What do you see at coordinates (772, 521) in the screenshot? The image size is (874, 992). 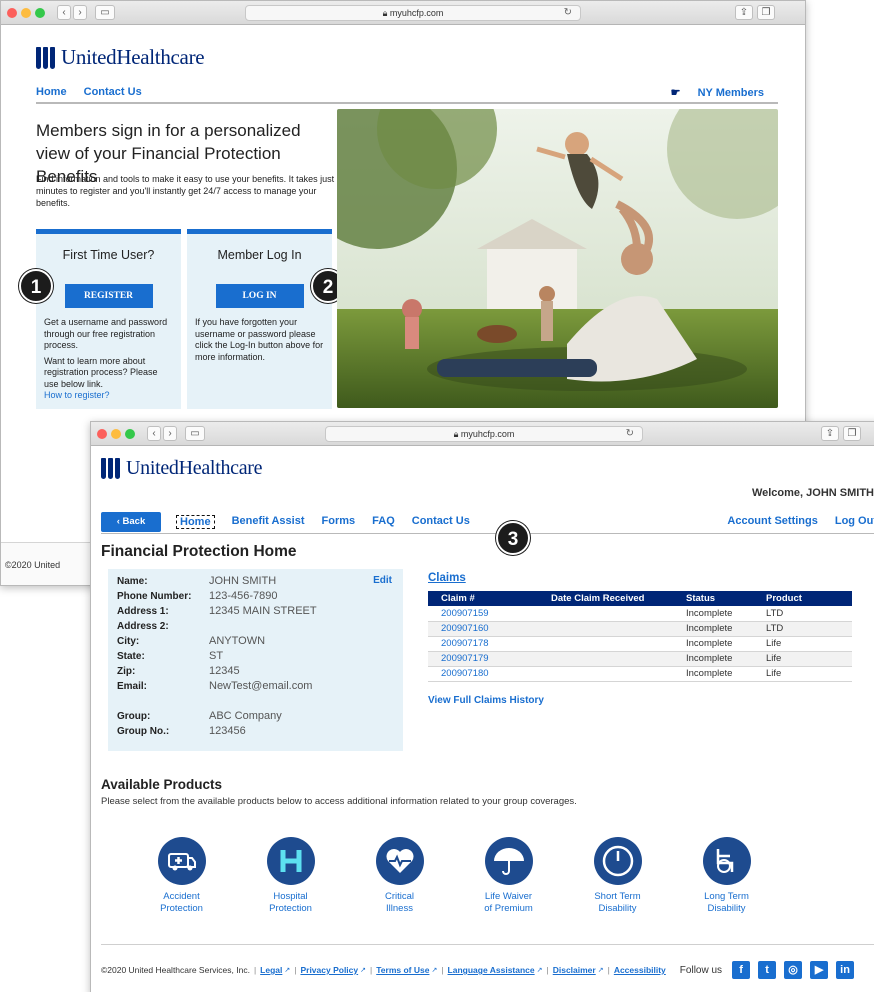 I see `account-settings-link: Account Settings` at bounding box center [772, 521].